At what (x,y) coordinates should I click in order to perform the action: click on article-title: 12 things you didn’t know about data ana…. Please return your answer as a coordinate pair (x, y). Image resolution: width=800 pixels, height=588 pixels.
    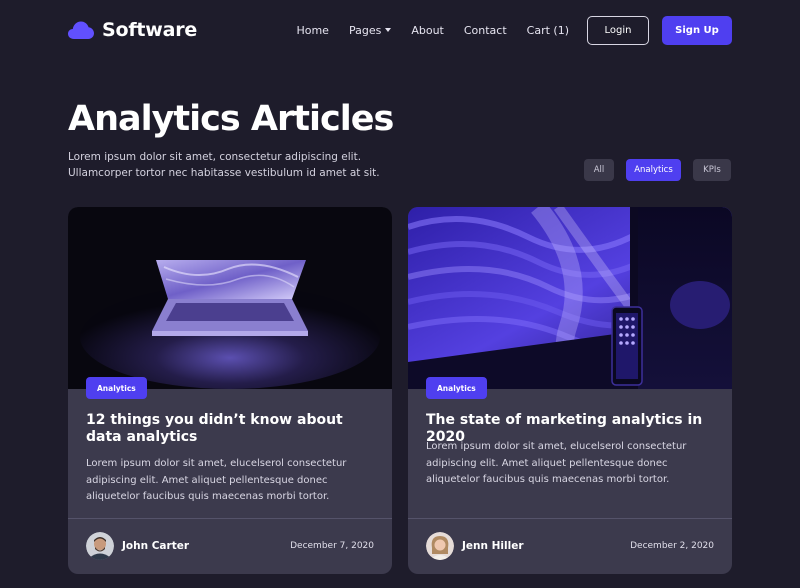
    Looking at the image, I should click on (230, 429).